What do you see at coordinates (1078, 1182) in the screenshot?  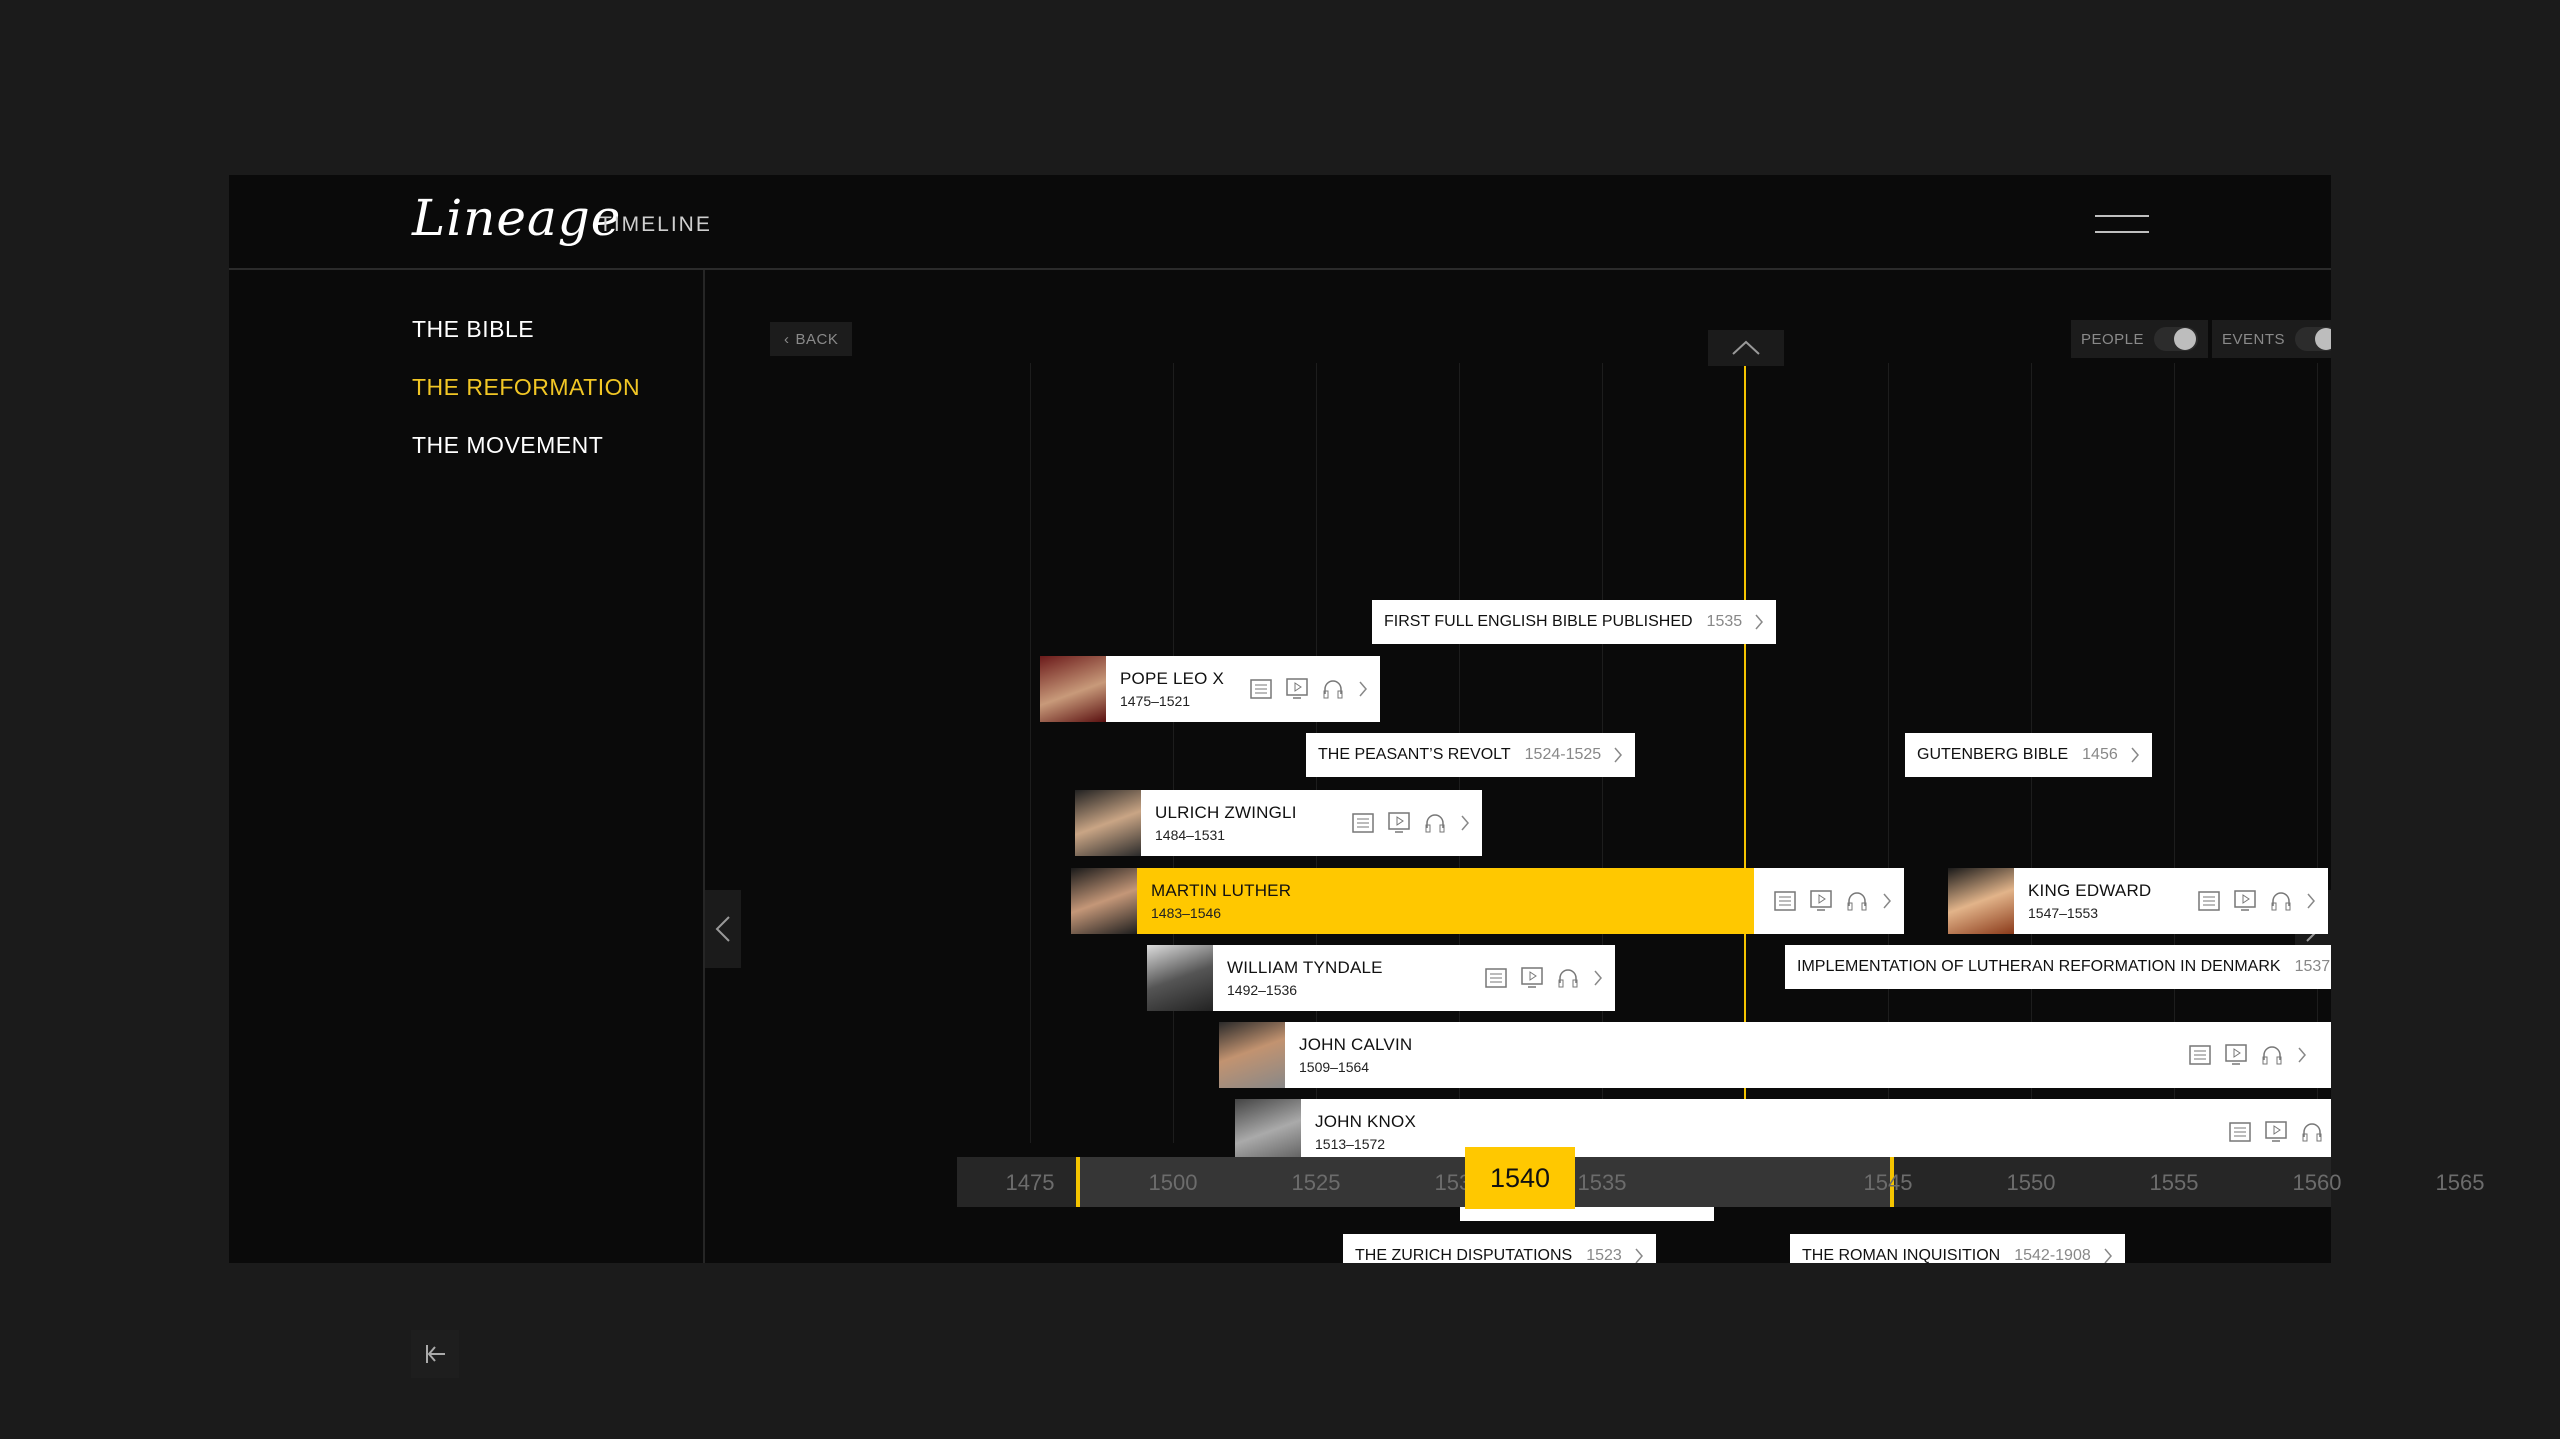 I see `range-start-handle` at bounding box center [1078, 1182].